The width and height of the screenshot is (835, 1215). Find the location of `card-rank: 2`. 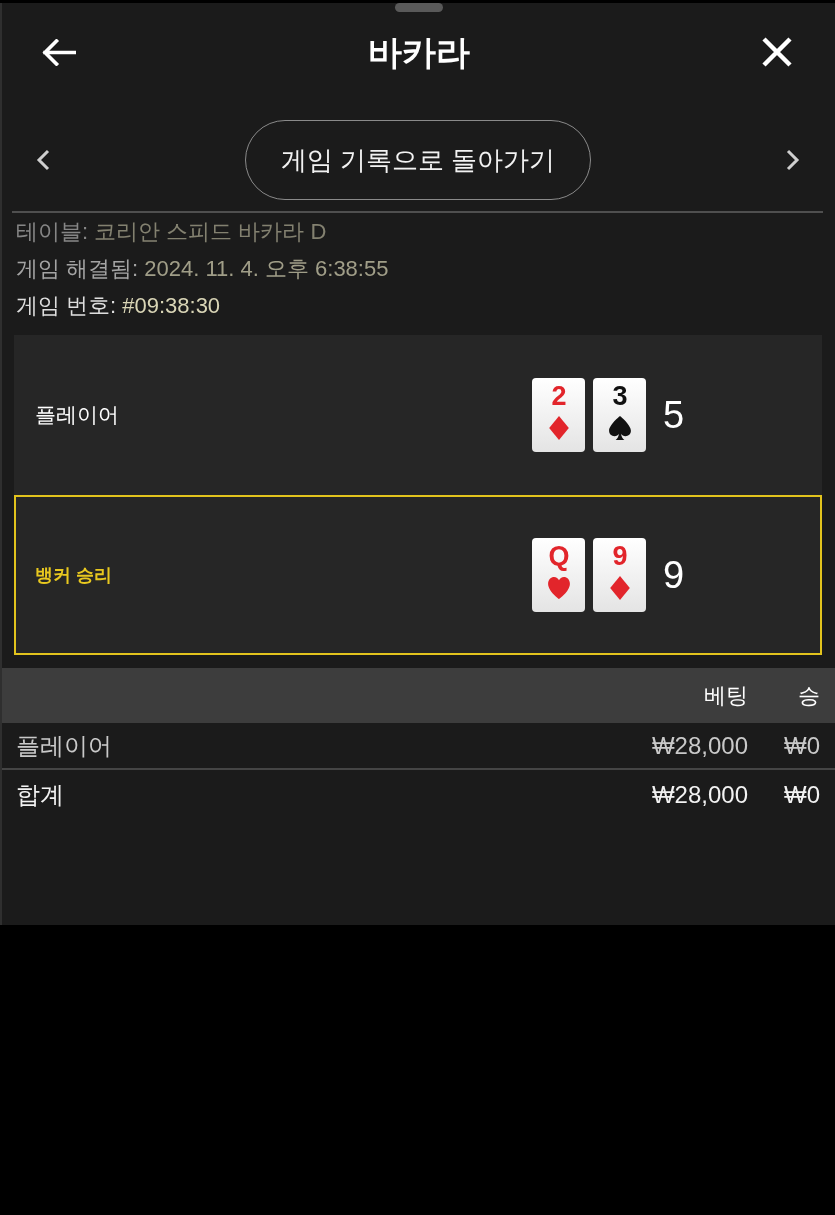

card-rank: 2 is located at coordinates (558, 396).